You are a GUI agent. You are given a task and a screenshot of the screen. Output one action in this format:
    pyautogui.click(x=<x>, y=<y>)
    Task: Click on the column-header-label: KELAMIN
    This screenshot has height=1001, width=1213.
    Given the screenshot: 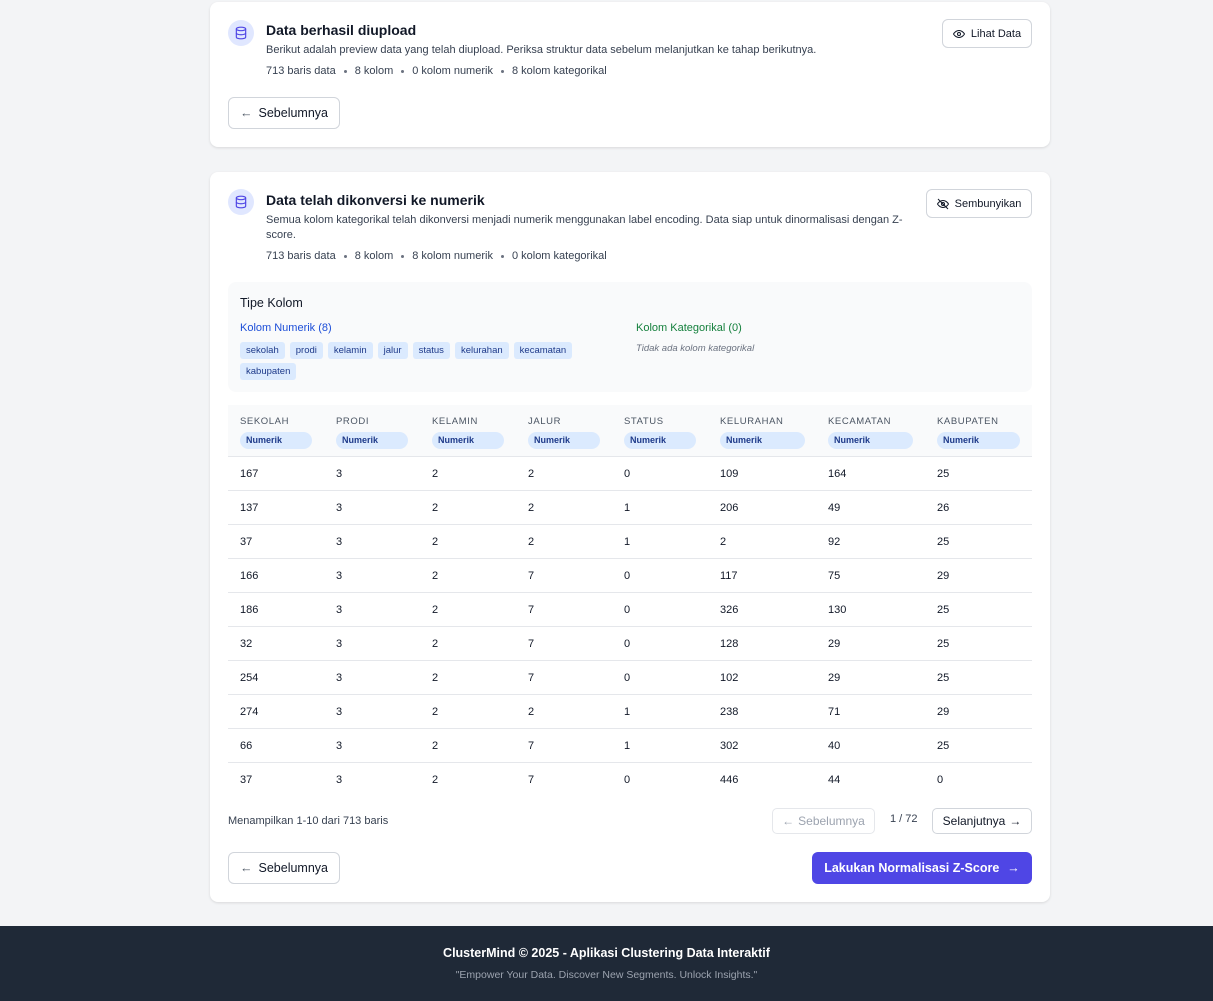 What is the action you would take?
    pyautogui.click(x=455, y=421)
    